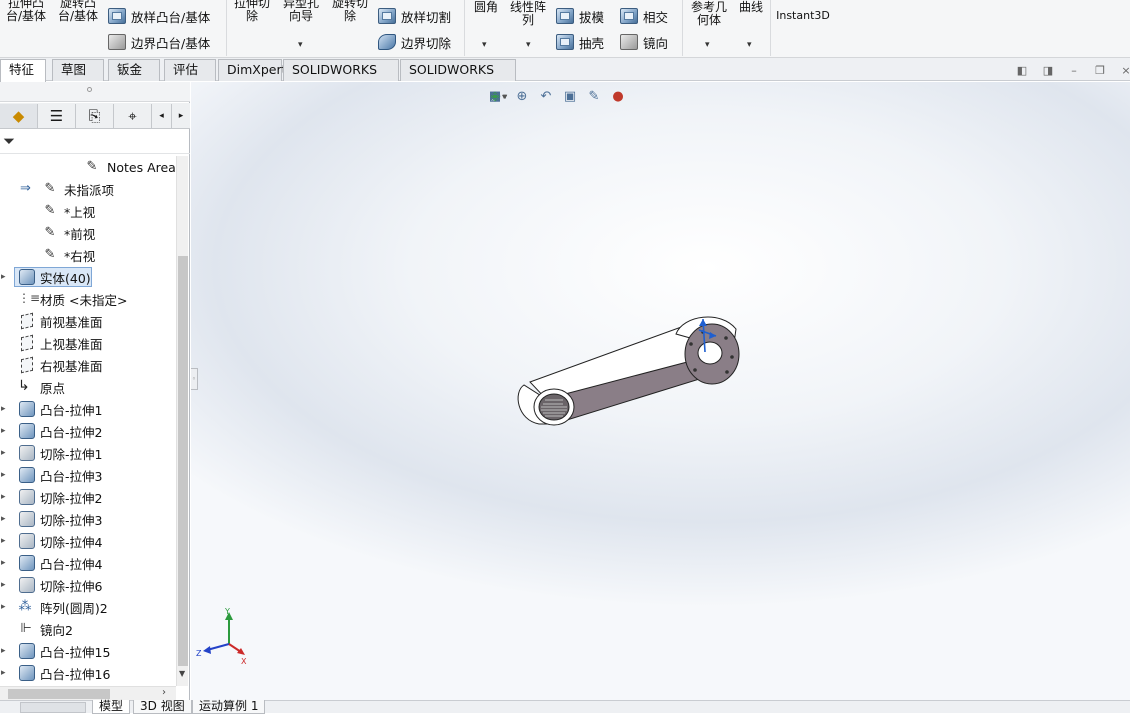 This screenshot has height=714, width=1130. What do you see at coordinates (88, 387) in the screenshot?
I see `tree-item-origin: ↳ 原点` at bounding box center [88, 387].